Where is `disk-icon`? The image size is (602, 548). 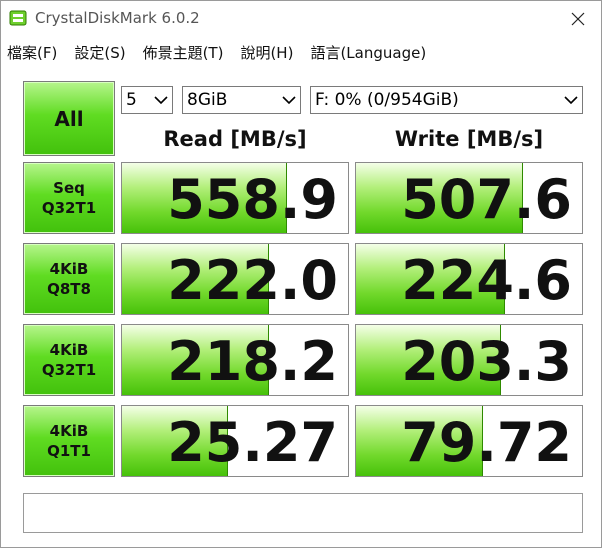 disk-icon is located at coordinates (18, 18).